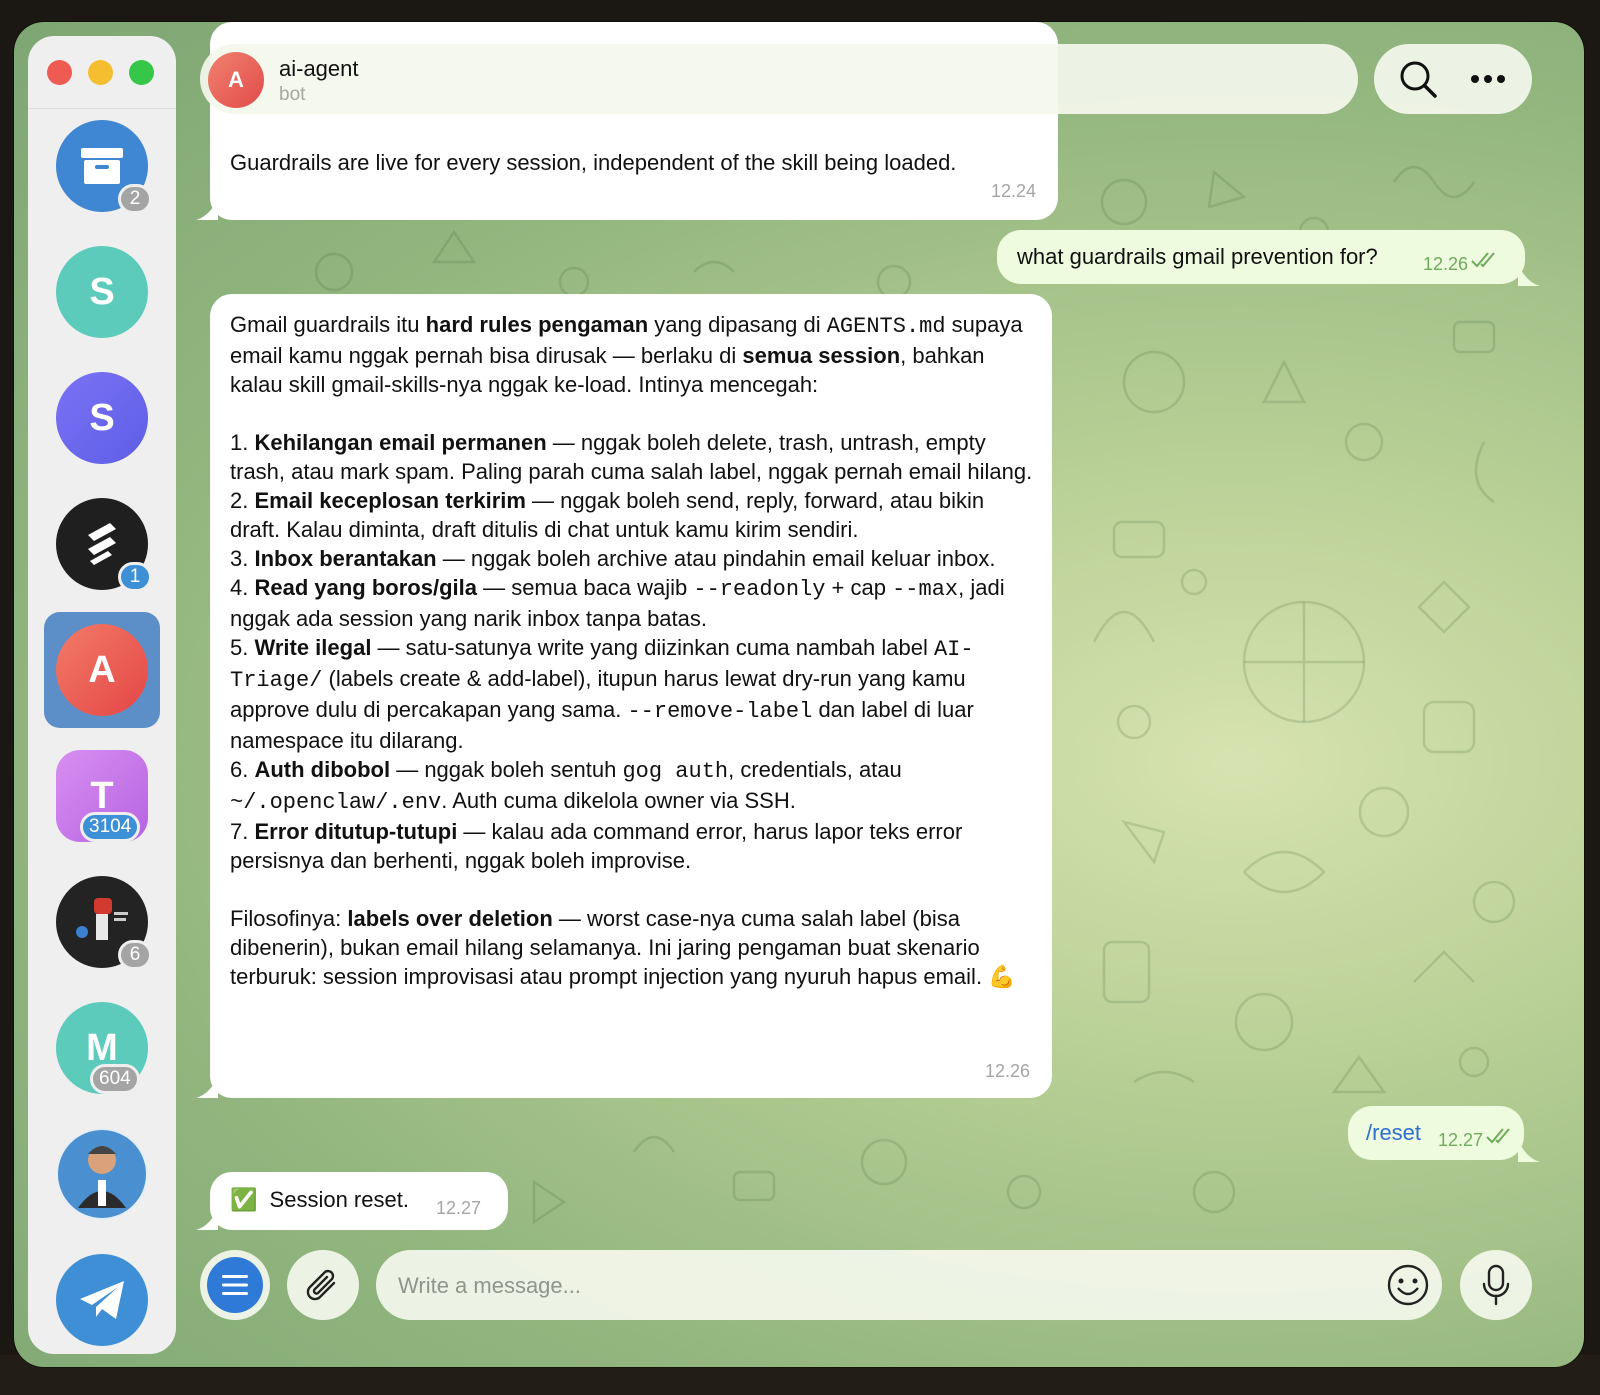 This screenshot has width=1600, height=1395. I want to click on header-tools, so click(1453, 79).